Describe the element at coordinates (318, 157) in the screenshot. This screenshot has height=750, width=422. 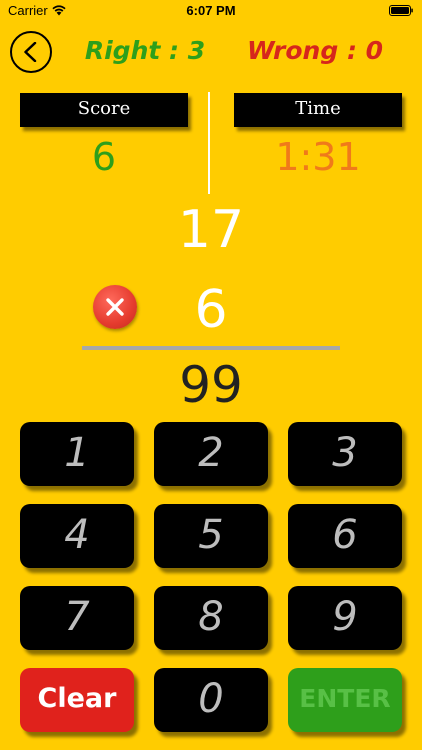
I see `time-value: 1:31` at that location.